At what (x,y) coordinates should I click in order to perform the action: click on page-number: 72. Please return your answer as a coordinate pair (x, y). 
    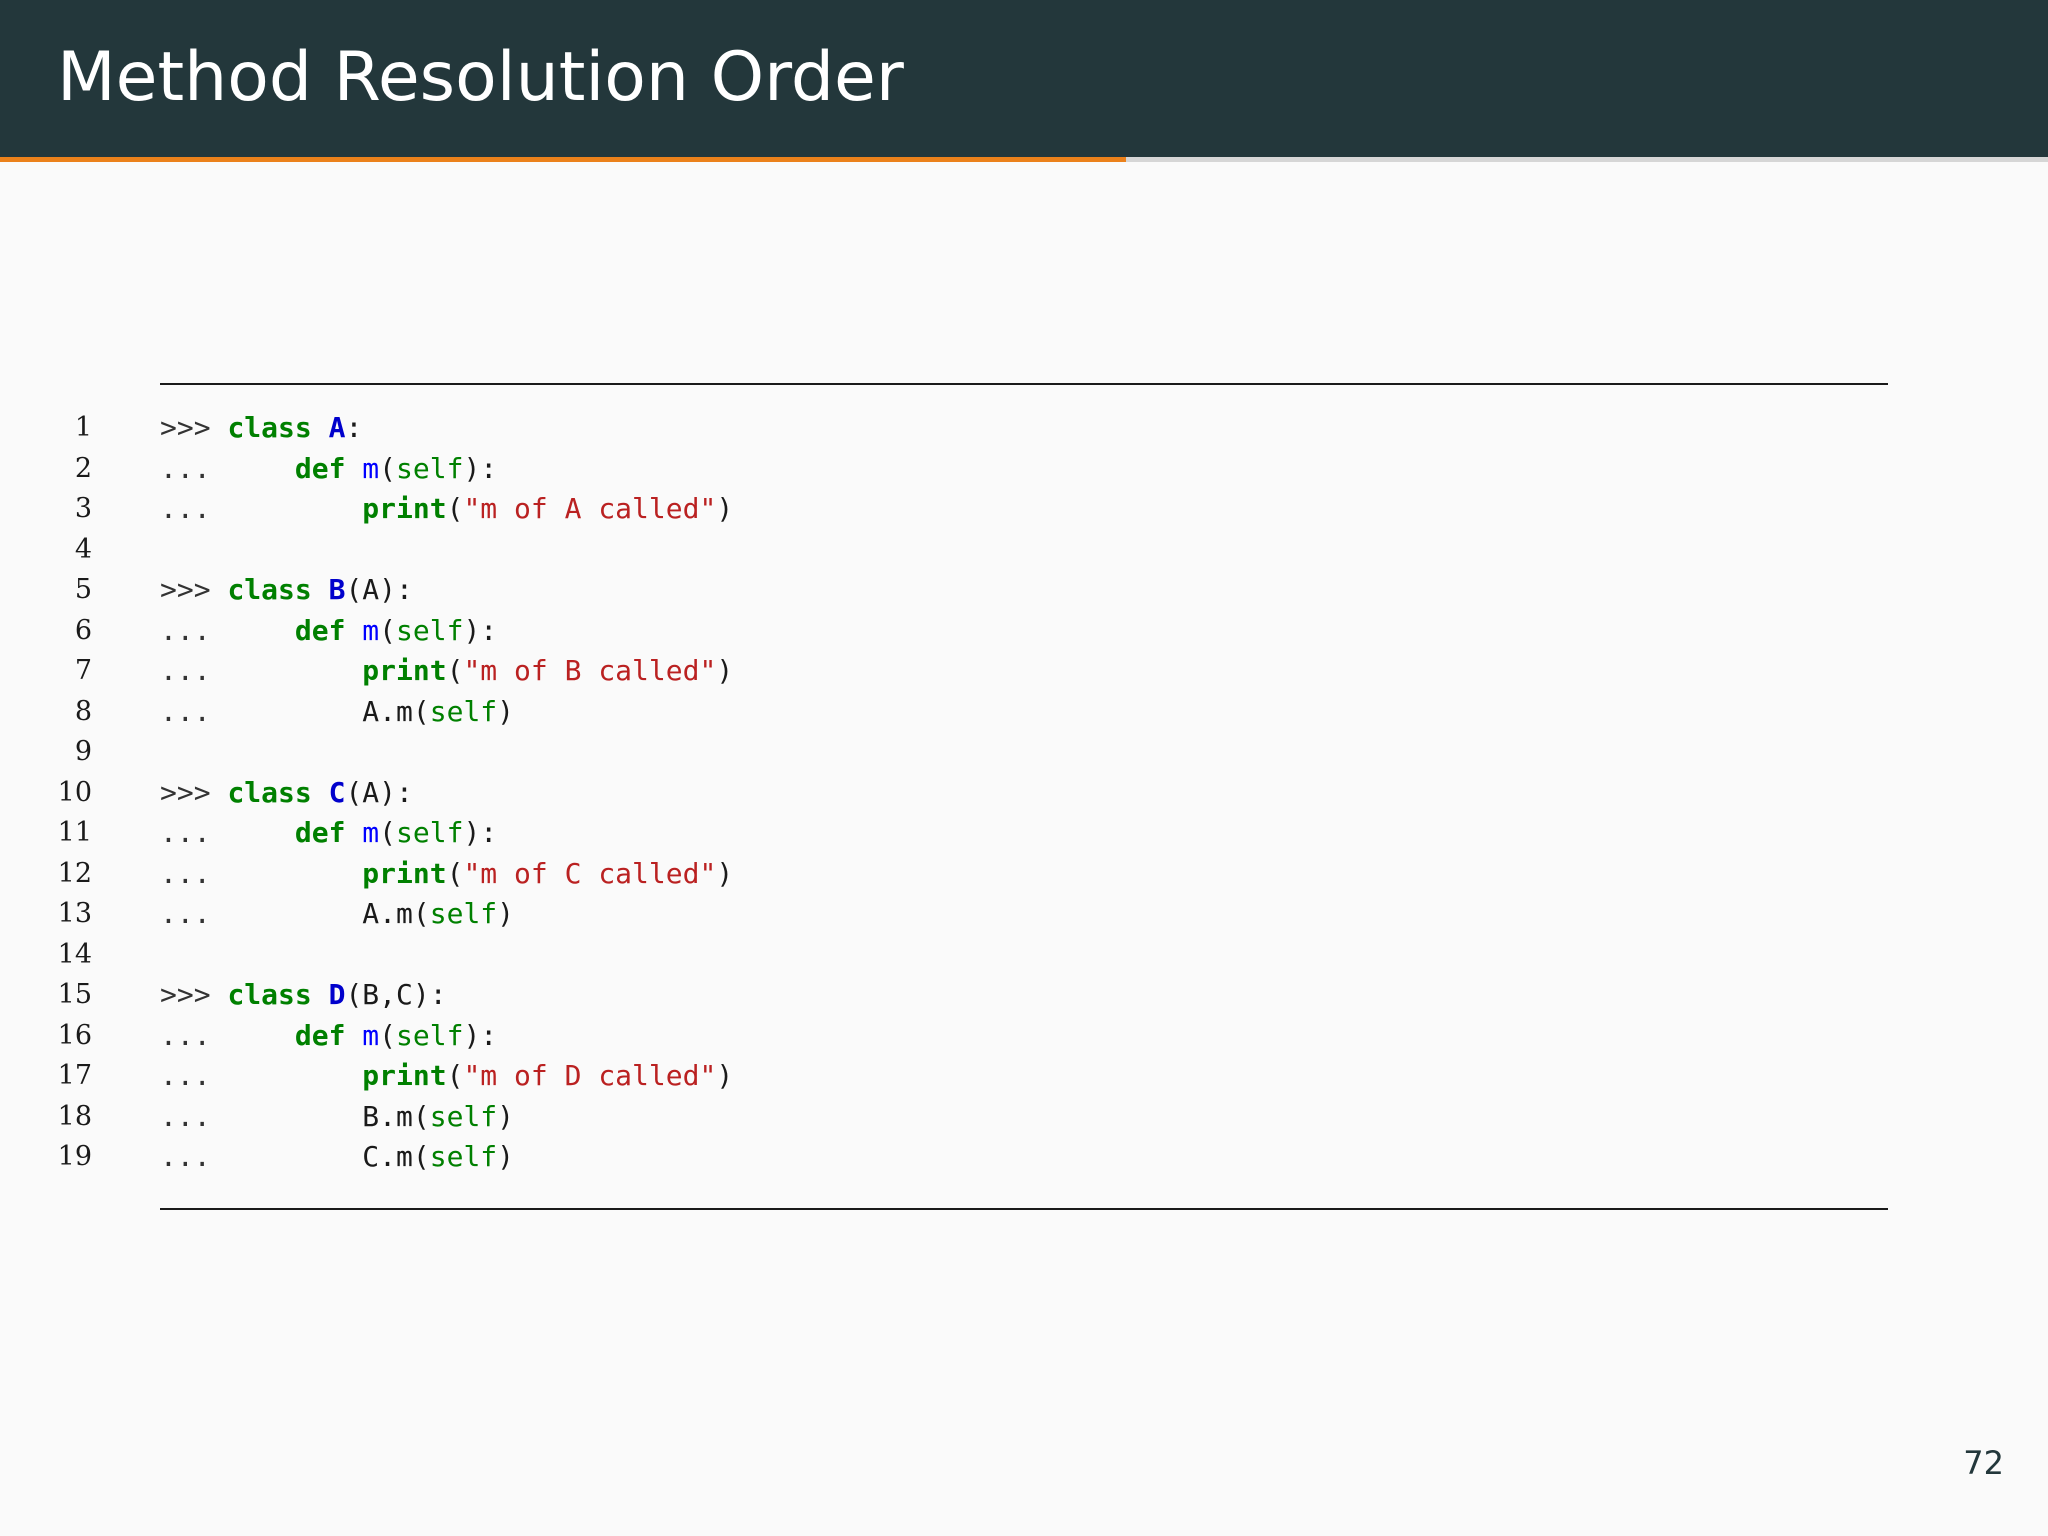
    Looking at the image, I should click on (1983, 1463).